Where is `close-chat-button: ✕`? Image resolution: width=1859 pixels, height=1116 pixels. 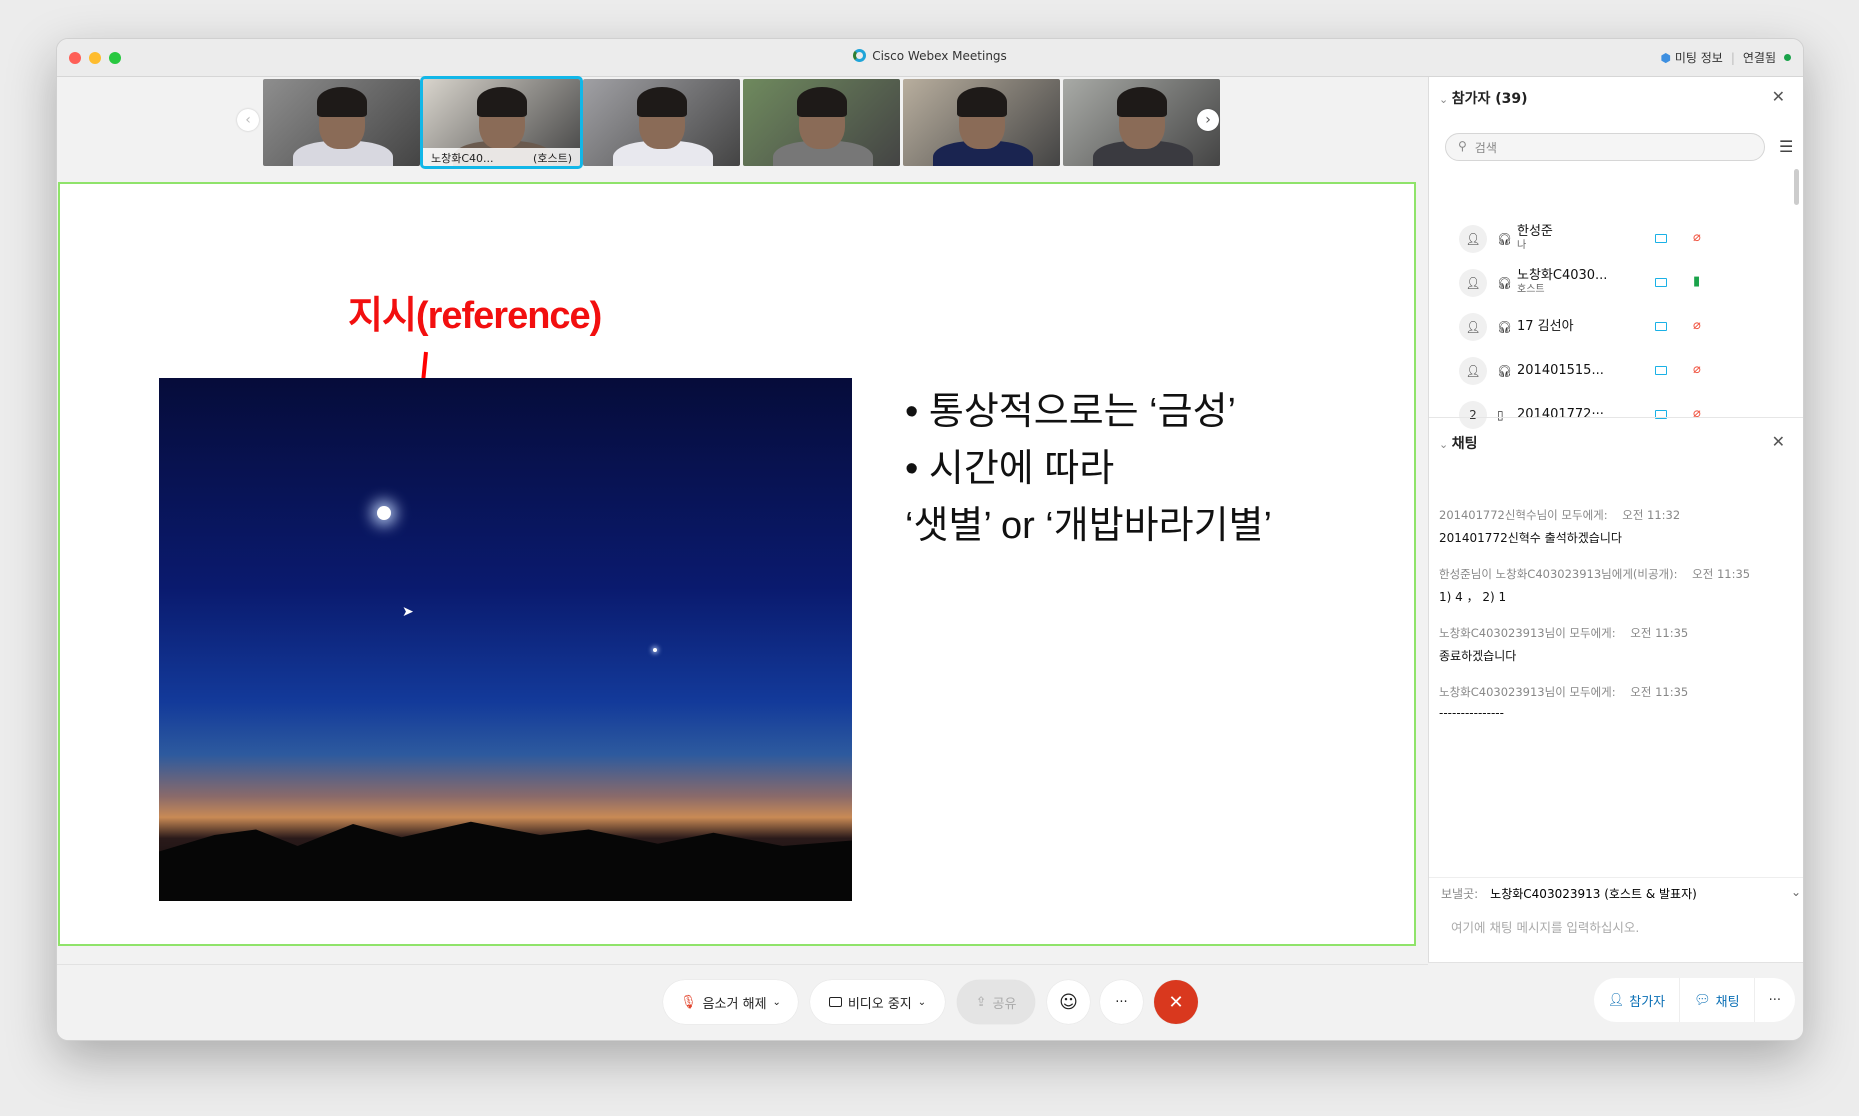
close-chat-button: ✕ is located at coordinates (1778, 441).